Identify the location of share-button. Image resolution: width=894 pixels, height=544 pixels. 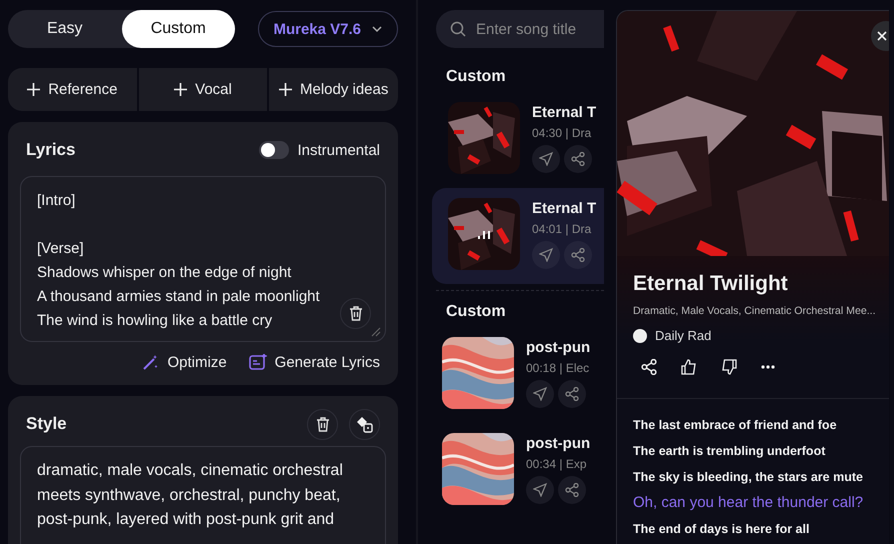
(649, 367).